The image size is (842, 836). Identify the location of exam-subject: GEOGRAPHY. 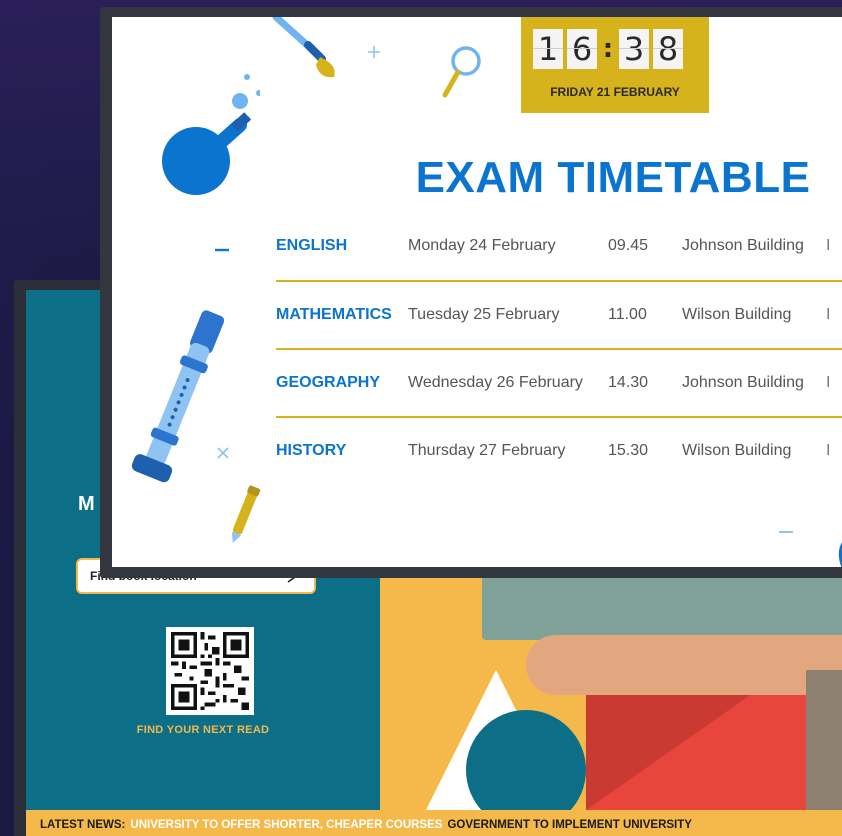
(328, 382).